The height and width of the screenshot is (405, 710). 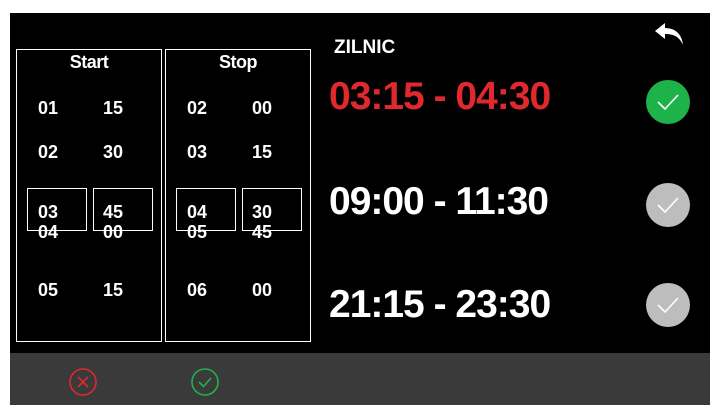 What do you see at coordinates (57, 209) in the screenshot?
I see `start-hour-selection-frame` at bounding box center [57, 209].